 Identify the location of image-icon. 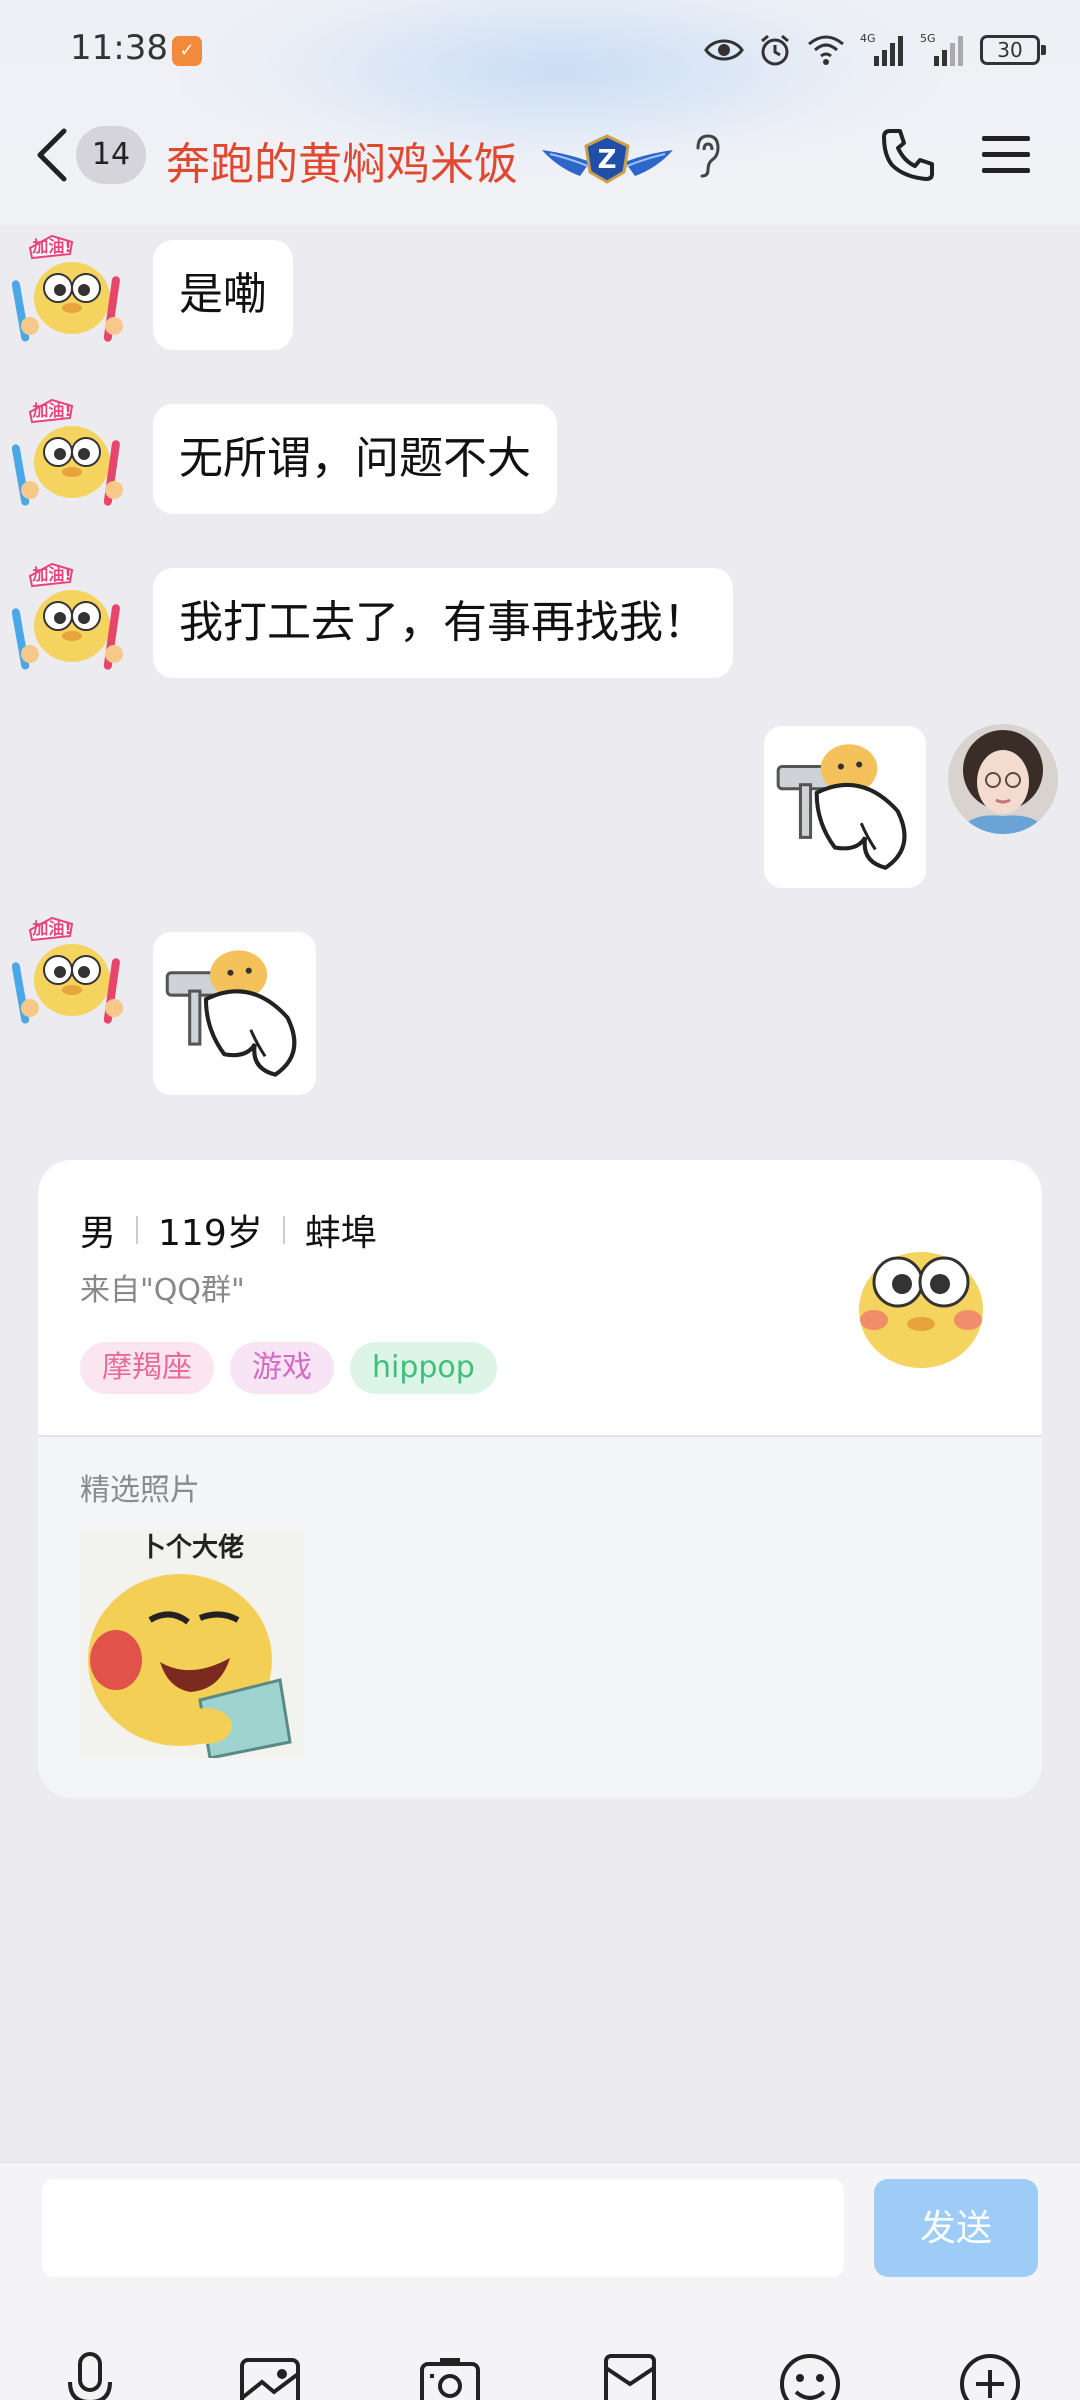
(270, 2374).